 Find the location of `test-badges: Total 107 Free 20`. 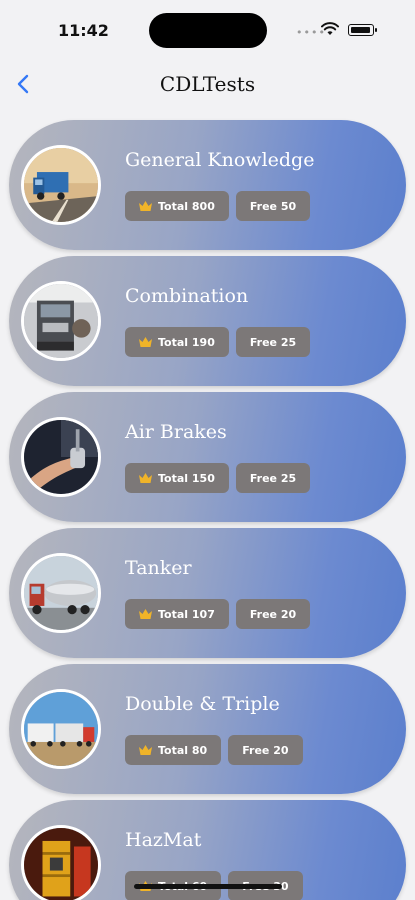

test-badges: Total 107 Free 20 is located at coordinates (218, 614).